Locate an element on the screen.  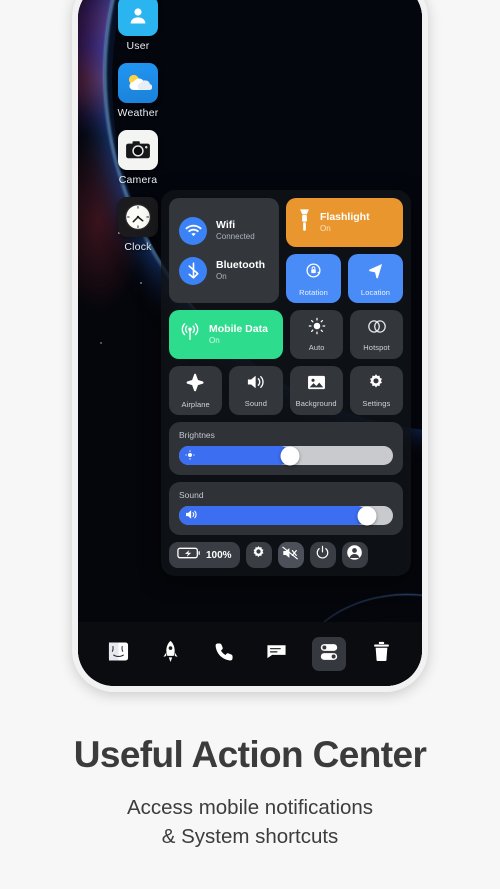
camera-icon is located at coordinates (138, 150).